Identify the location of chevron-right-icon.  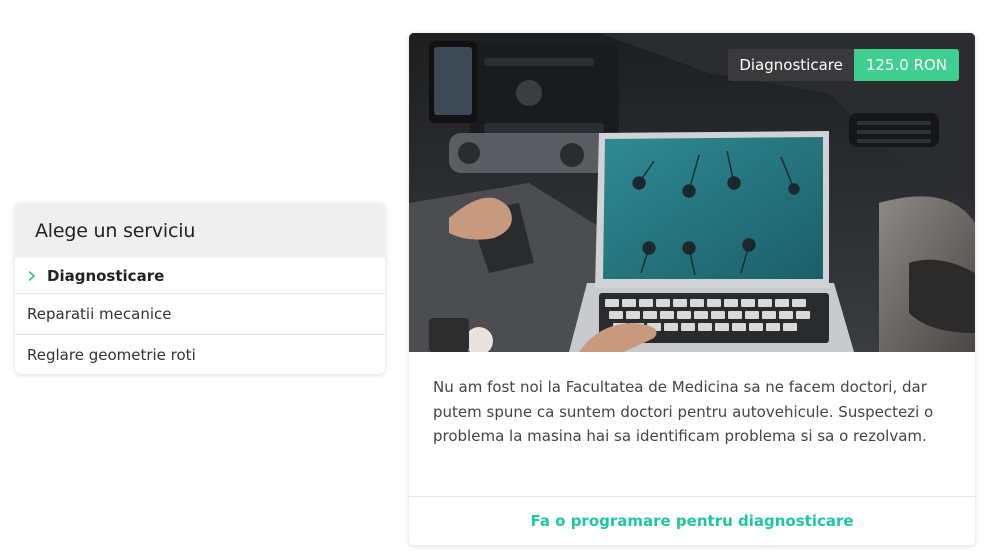
(33, 275).